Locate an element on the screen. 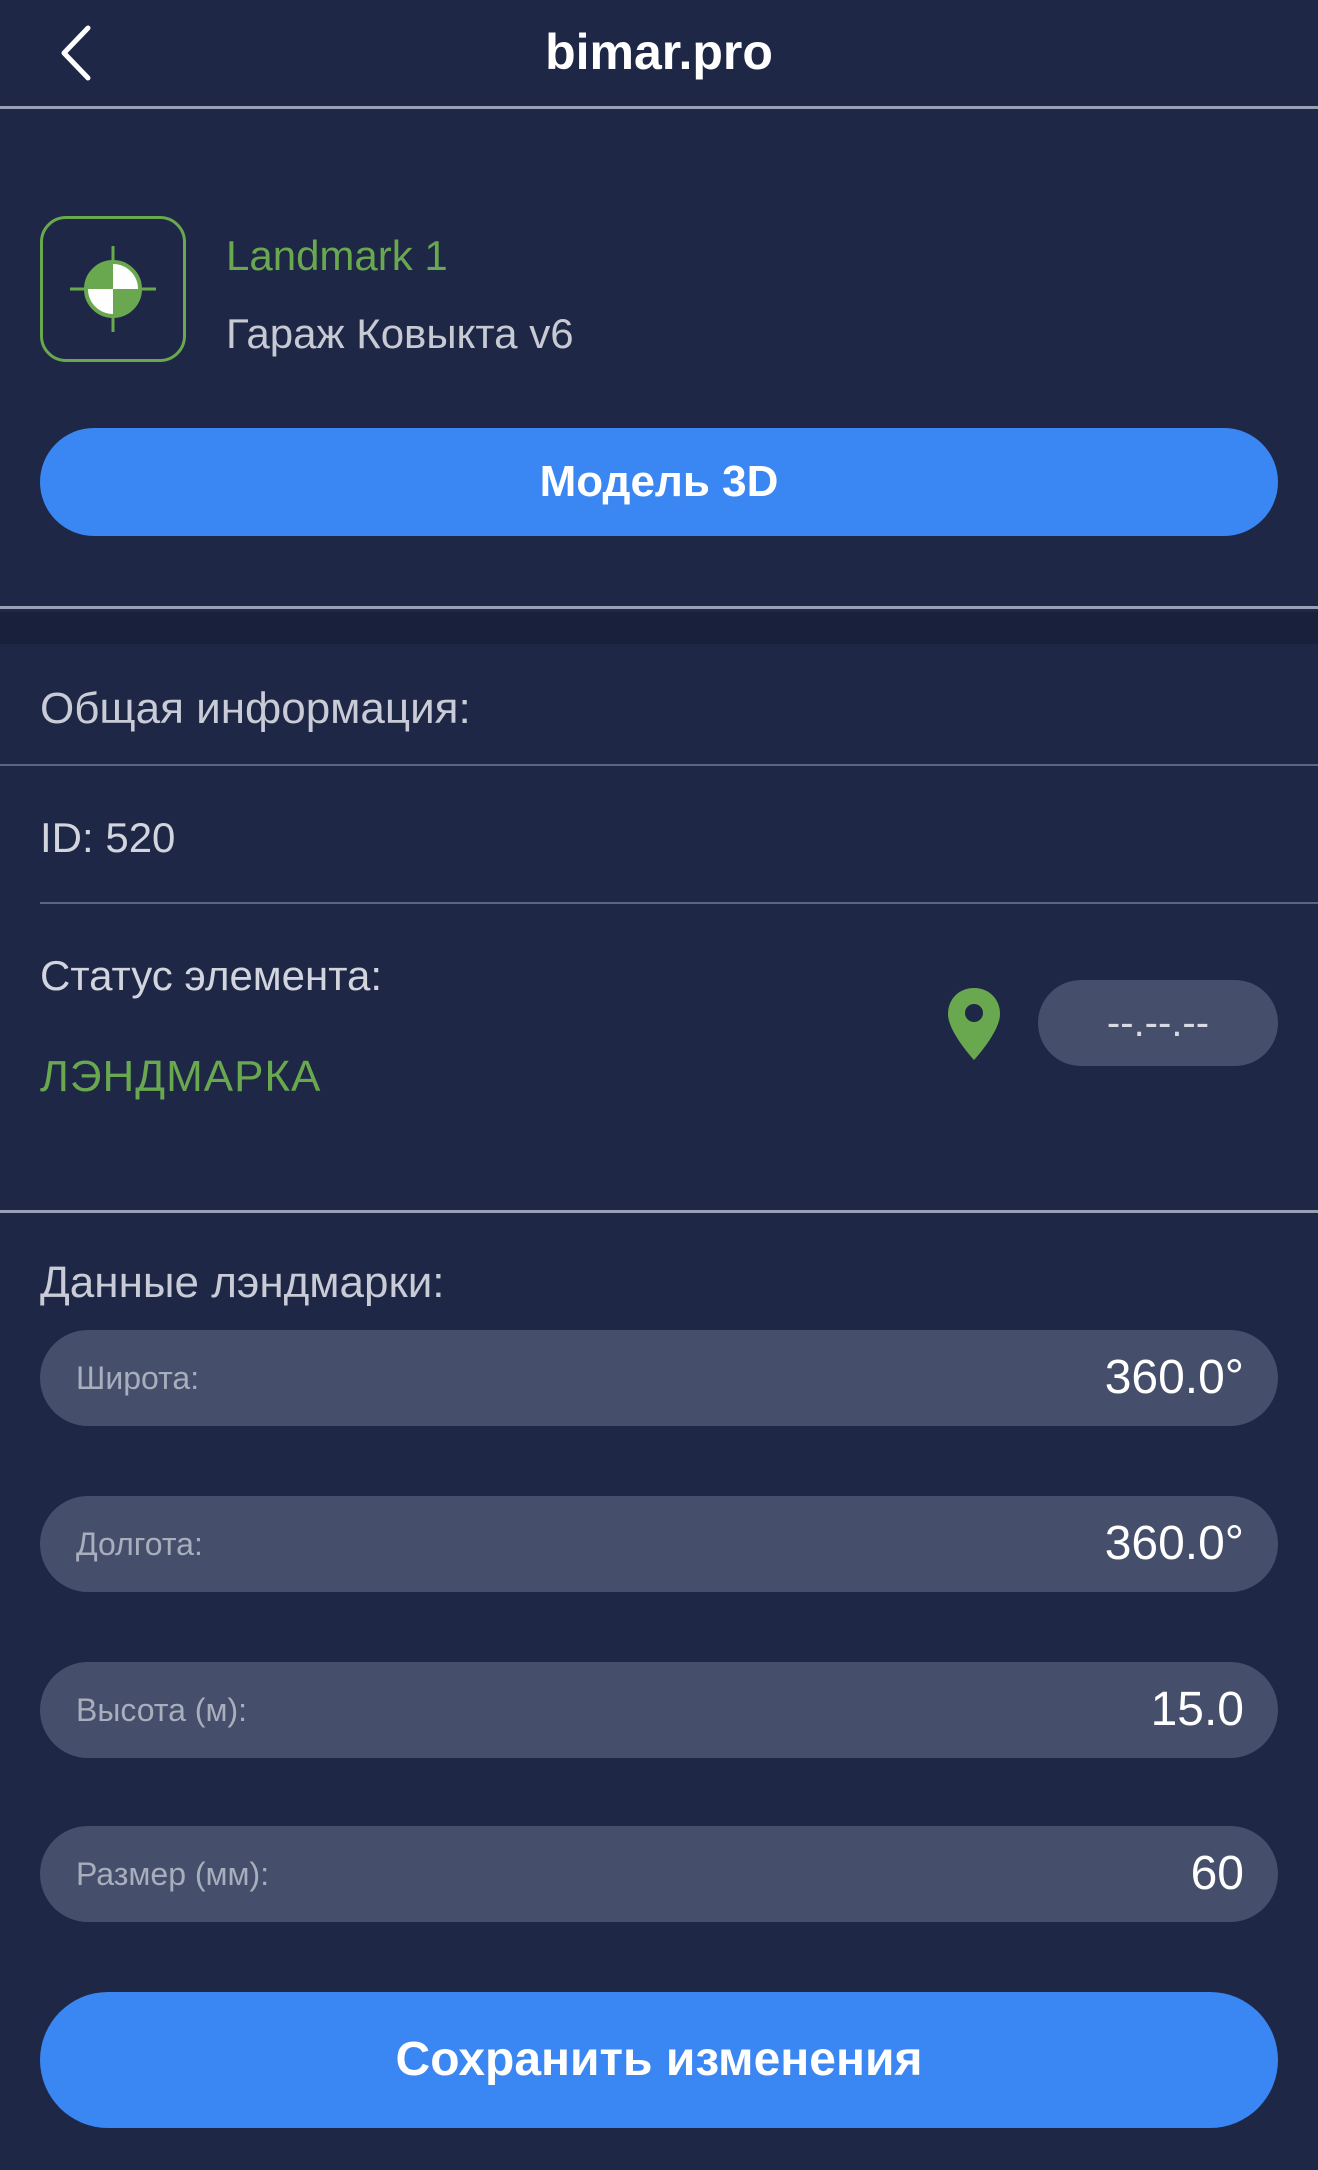  size-label: Размер (мм): is located at coordinates (173, 1874).